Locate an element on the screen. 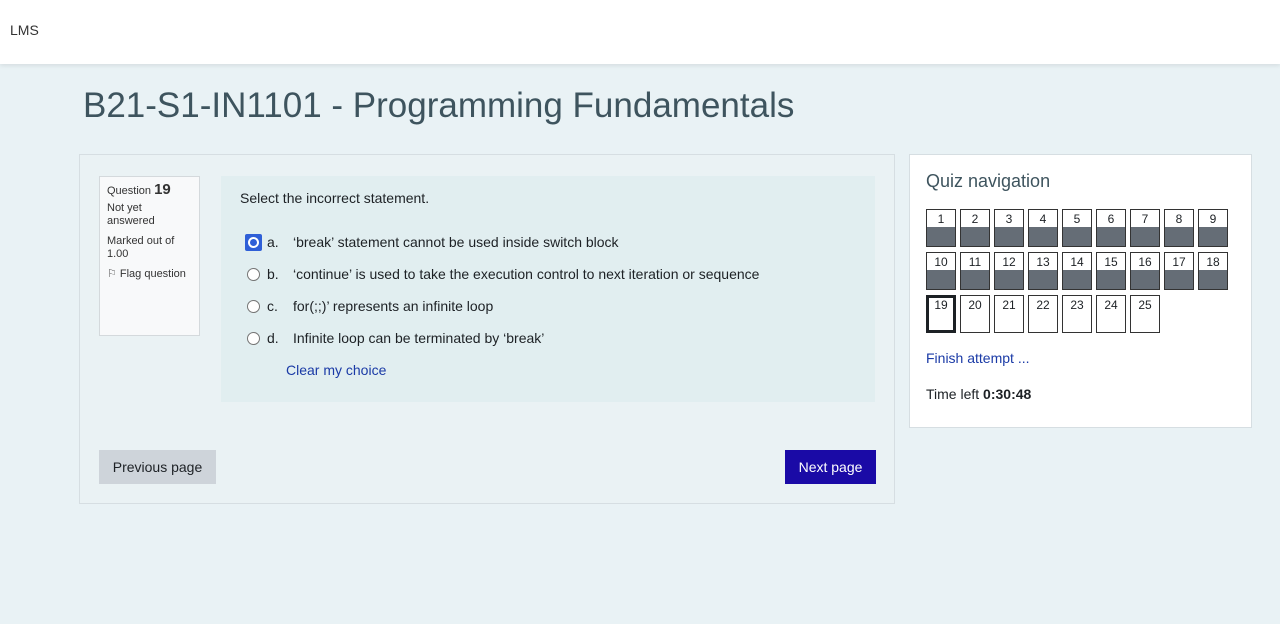 This screenshot has height=624, width=1280. quiz-nav-question-number: 20 is located at coordinates (975, 305).